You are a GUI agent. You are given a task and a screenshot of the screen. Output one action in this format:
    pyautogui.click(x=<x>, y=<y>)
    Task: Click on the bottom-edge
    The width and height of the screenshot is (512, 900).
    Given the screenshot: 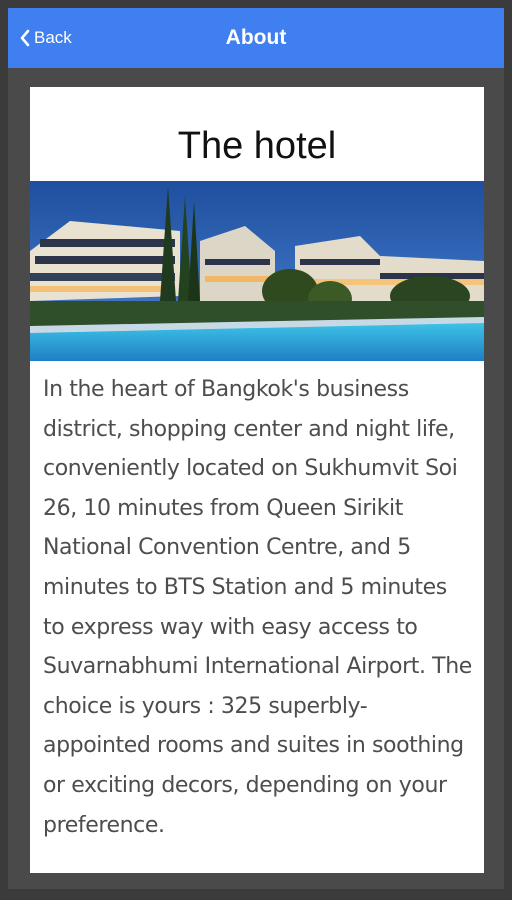 What is the action you would take?
    pyautogui.click(x=256, y=894)
    